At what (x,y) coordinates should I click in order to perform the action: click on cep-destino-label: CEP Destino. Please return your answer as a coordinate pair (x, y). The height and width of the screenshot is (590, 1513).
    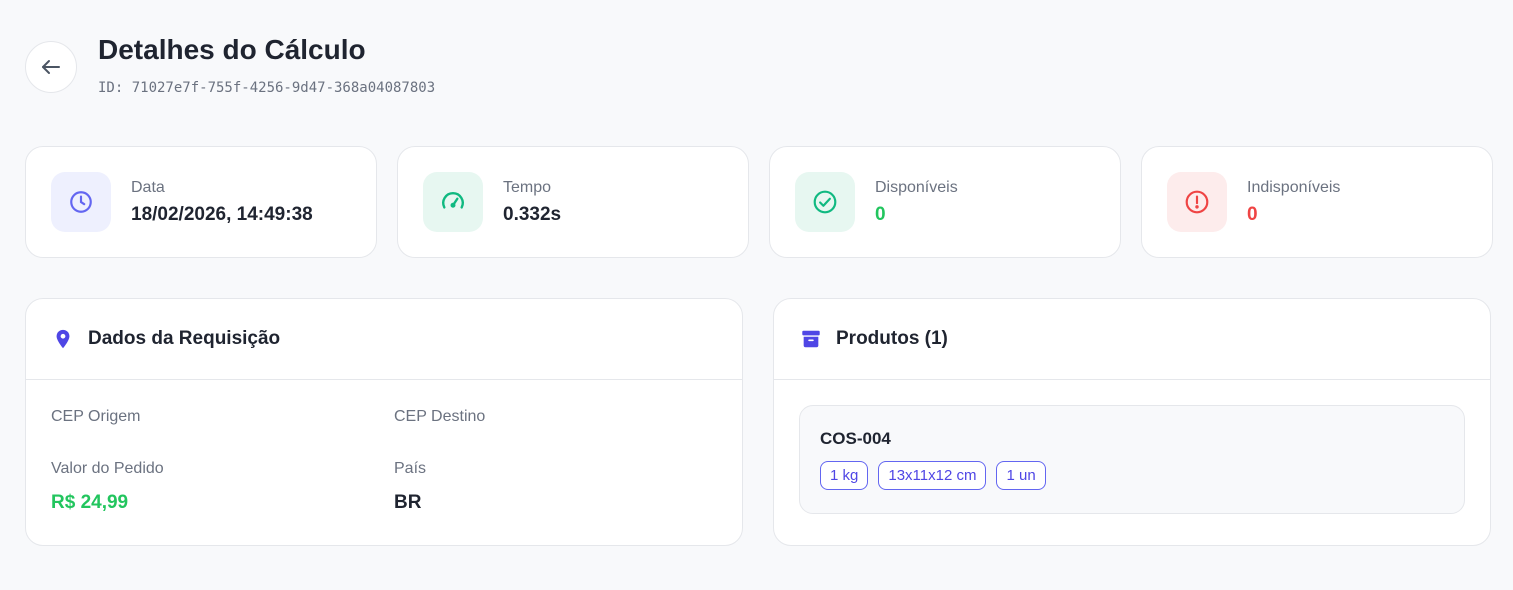
    Looking at the image, I should click on (440, 416).